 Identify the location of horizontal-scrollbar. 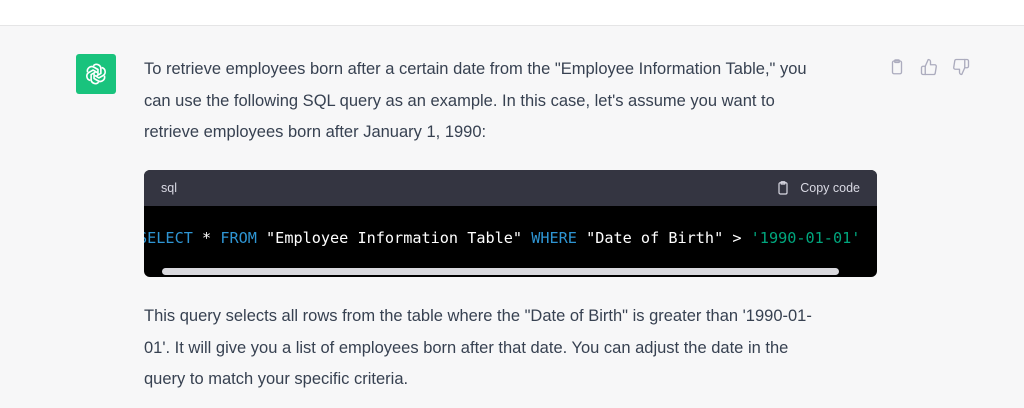
(510, 272).